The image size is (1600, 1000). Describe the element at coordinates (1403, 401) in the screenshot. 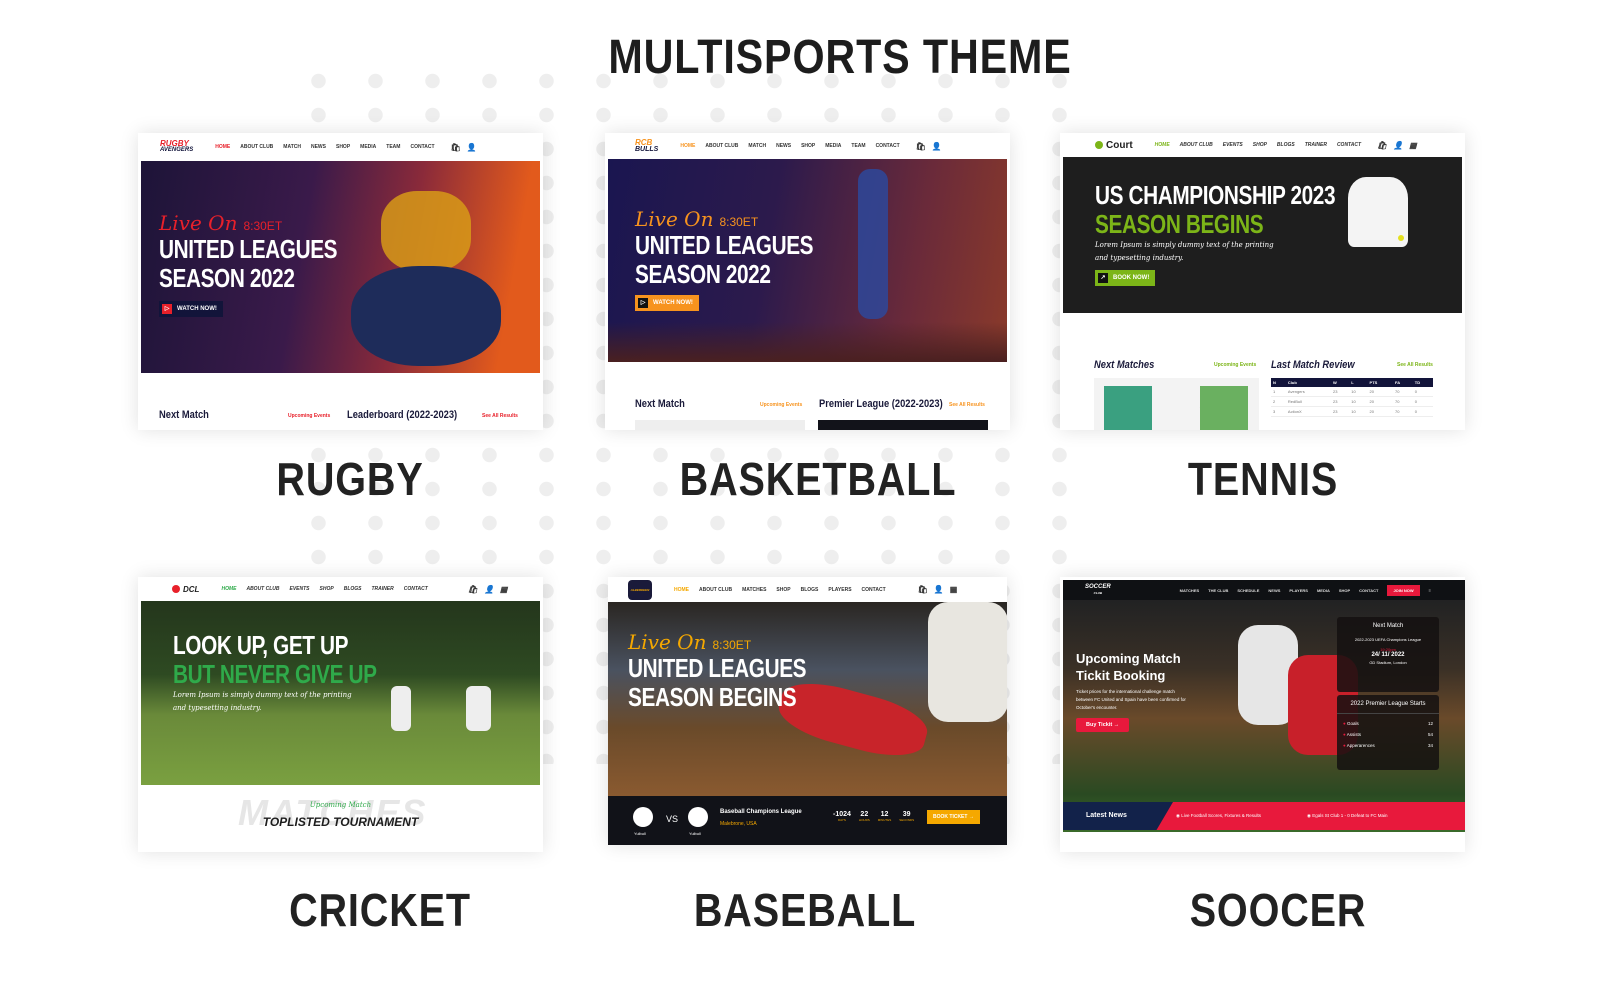

I see `table-cell: 70` at that location.